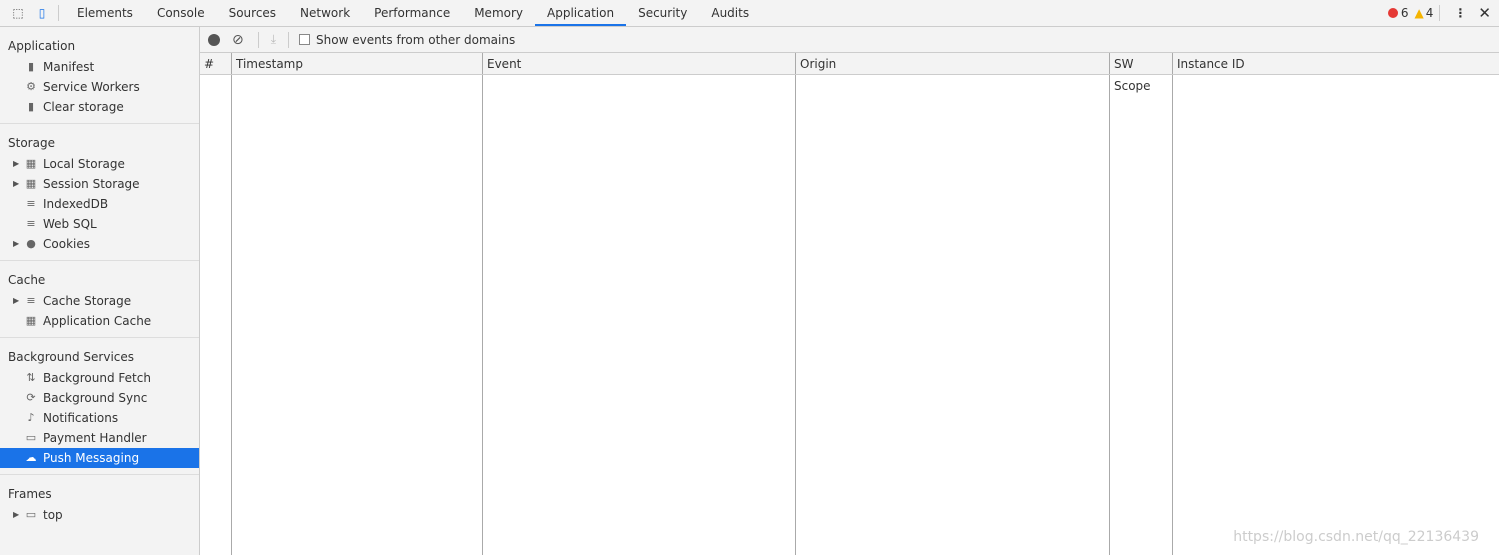  Describe the element at coordinates (252, 13) in the screenshot. I see `tab-sources: Sources` at that location.